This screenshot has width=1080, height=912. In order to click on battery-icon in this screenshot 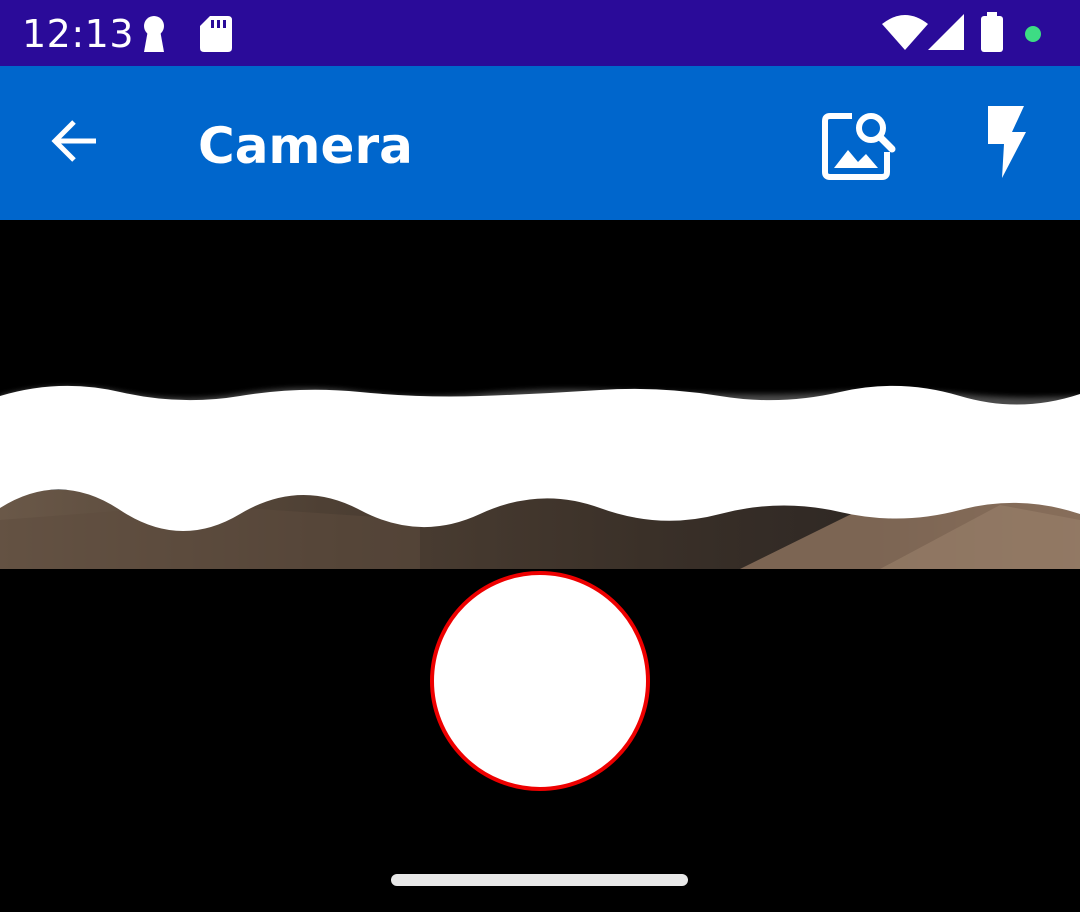, I will do `click(992, 32)`.